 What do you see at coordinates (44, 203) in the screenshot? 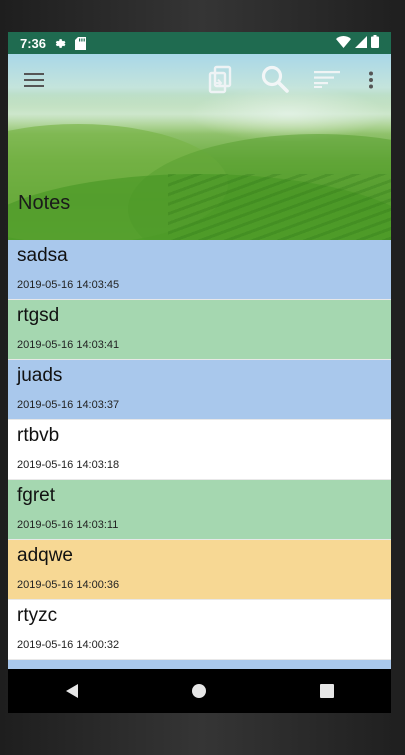
I see `page-title: Notes` at bounding box center [44, 203].